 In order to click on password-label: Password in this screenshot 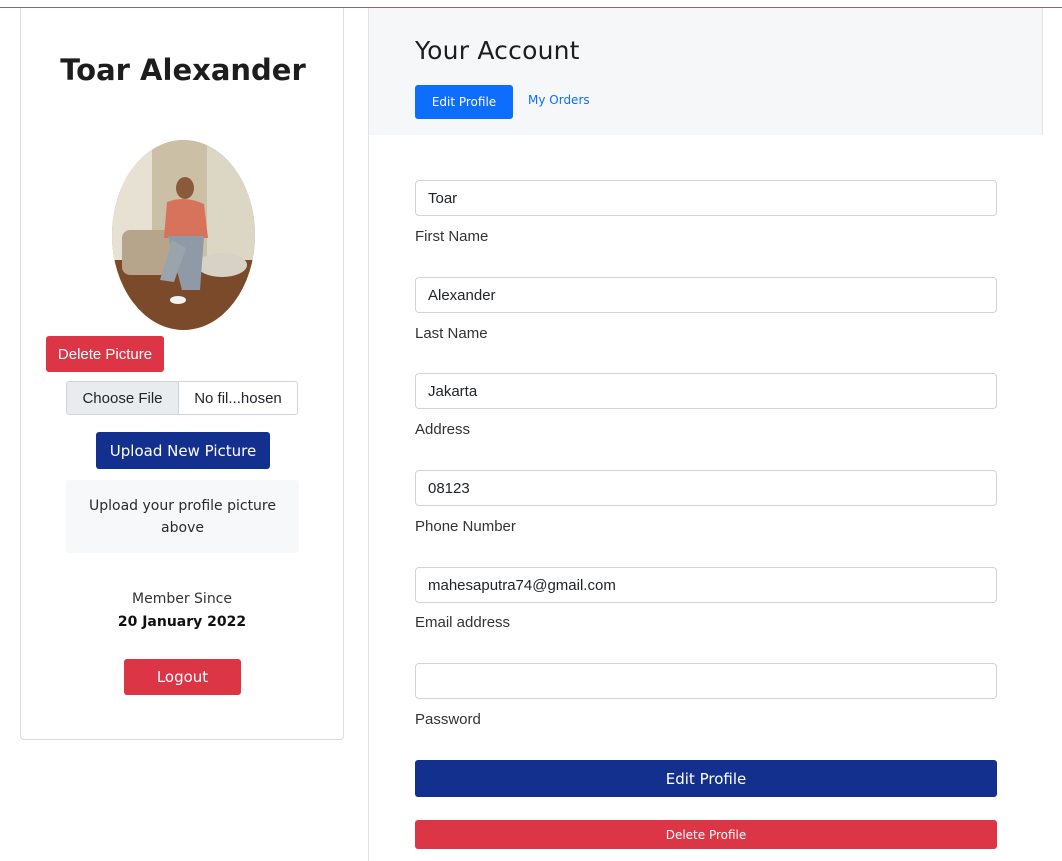, I will do `click(448, 719)`.